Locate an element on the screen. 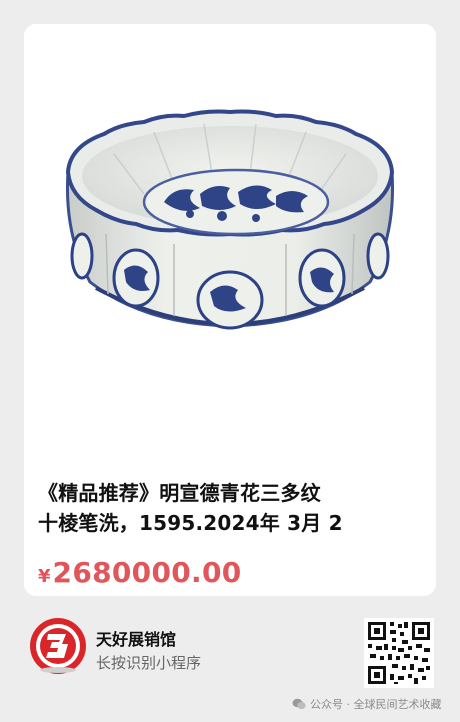 Image resolution: width=460 pixels, height=722 pixels. product-title-line-2: 十棱笔洗，1595.2024年 3月 2 is located at coordinates (190, 523).